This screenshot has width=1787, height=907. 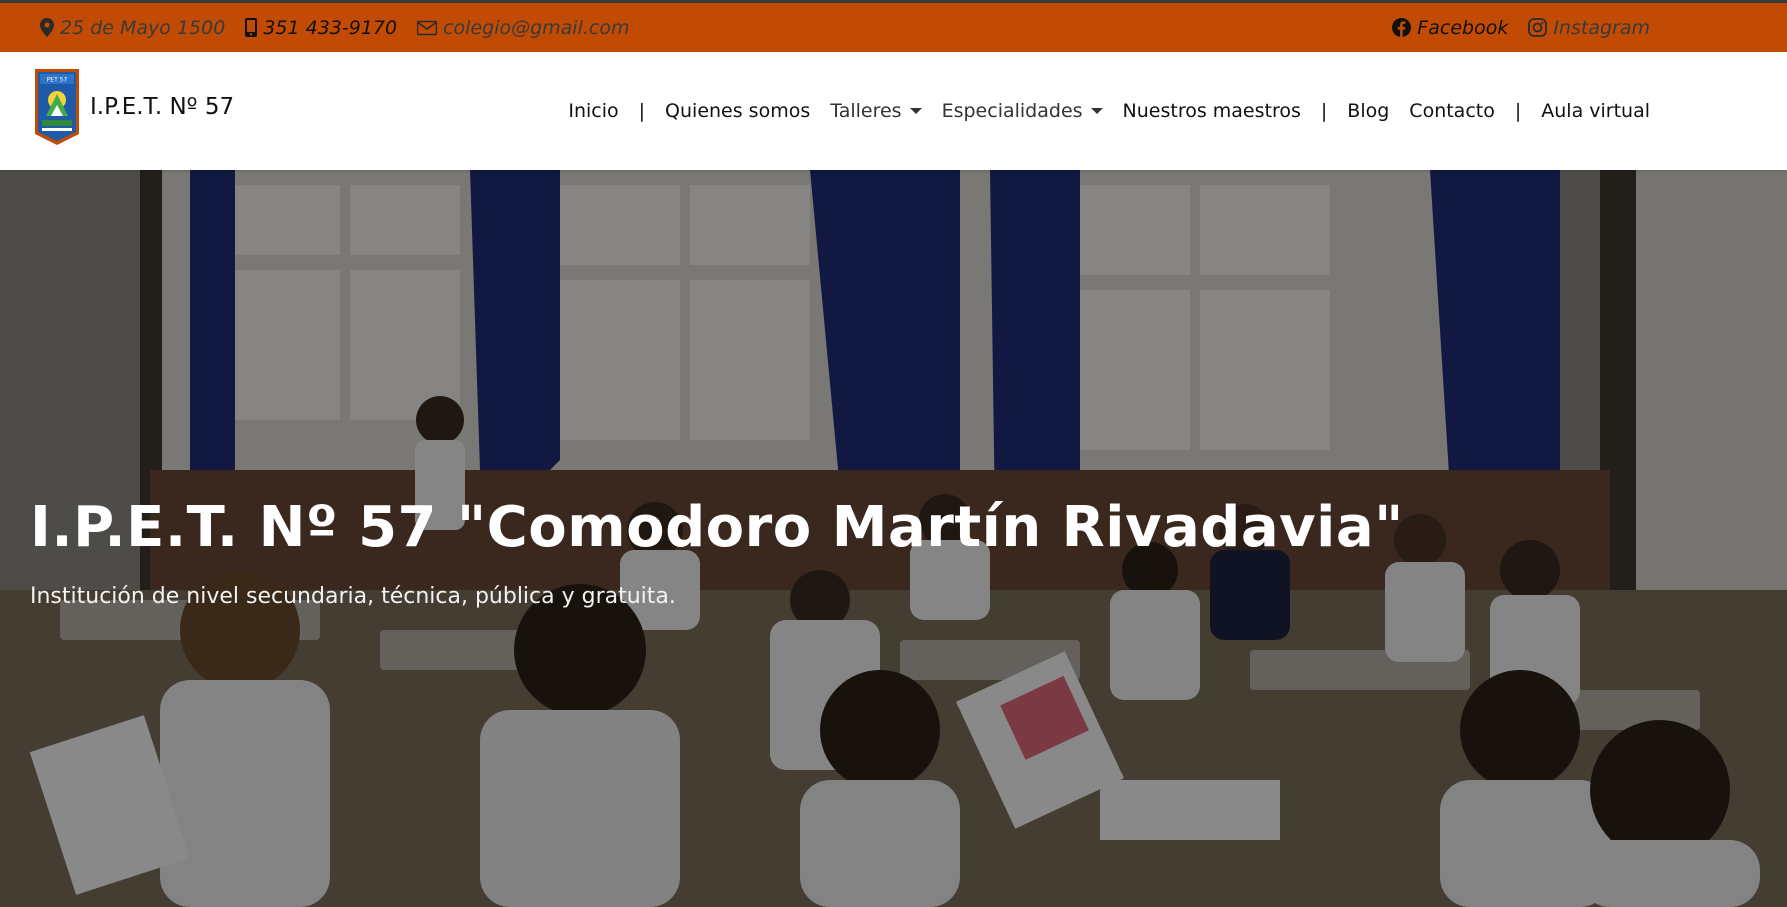 What do you see at coordinates (1511, 28) in the screenshot?
I see `social-links-group: Facebook Instagram` at bounding box center [1511, 28].